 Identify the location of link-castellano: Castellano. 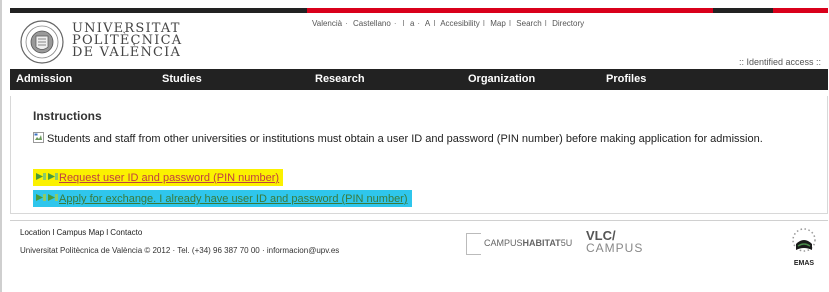
(372, 23).